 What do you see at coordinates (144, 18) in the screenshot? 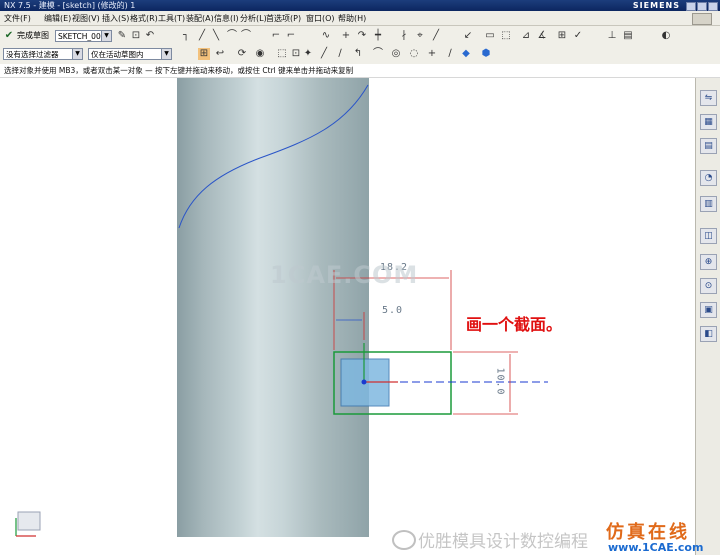
I see `menu-format: 格式(R)` at bounding box center [144, 18].